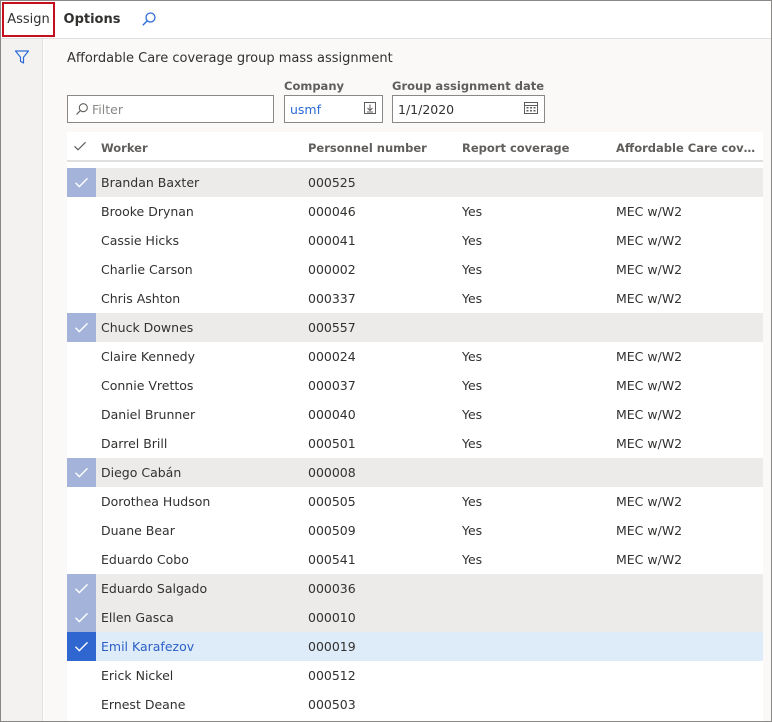 The height and width of the screenshot is (722, 772). What do you see at coordinates (28, 19) in the screenshot?
I see `assign-button: Assign` at bounding box center [28, 19].